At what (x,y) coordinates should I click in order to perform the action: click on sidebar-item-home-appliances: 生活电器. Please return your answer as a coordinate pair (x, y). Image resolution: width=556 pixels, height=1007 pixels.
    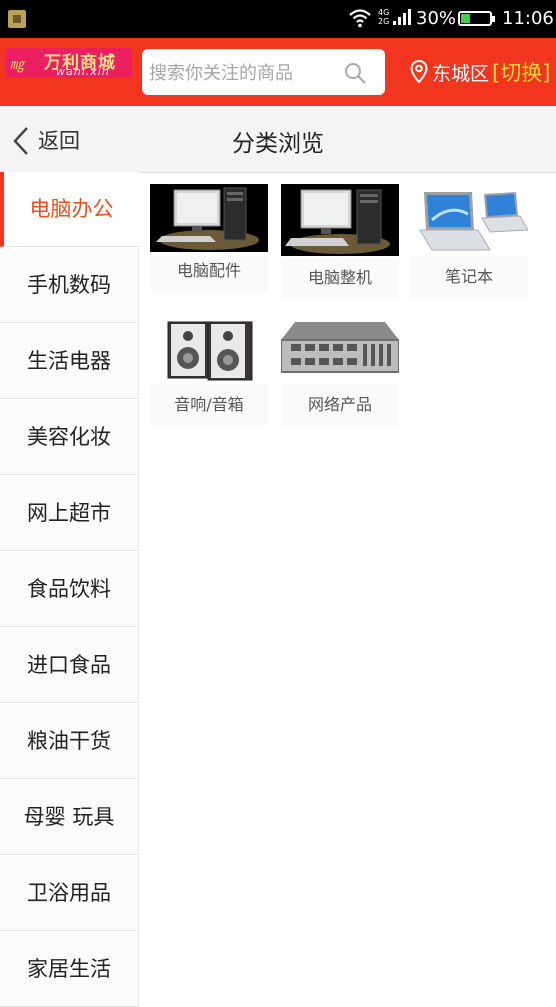
    Looking at the image, I should click on (69, 361).